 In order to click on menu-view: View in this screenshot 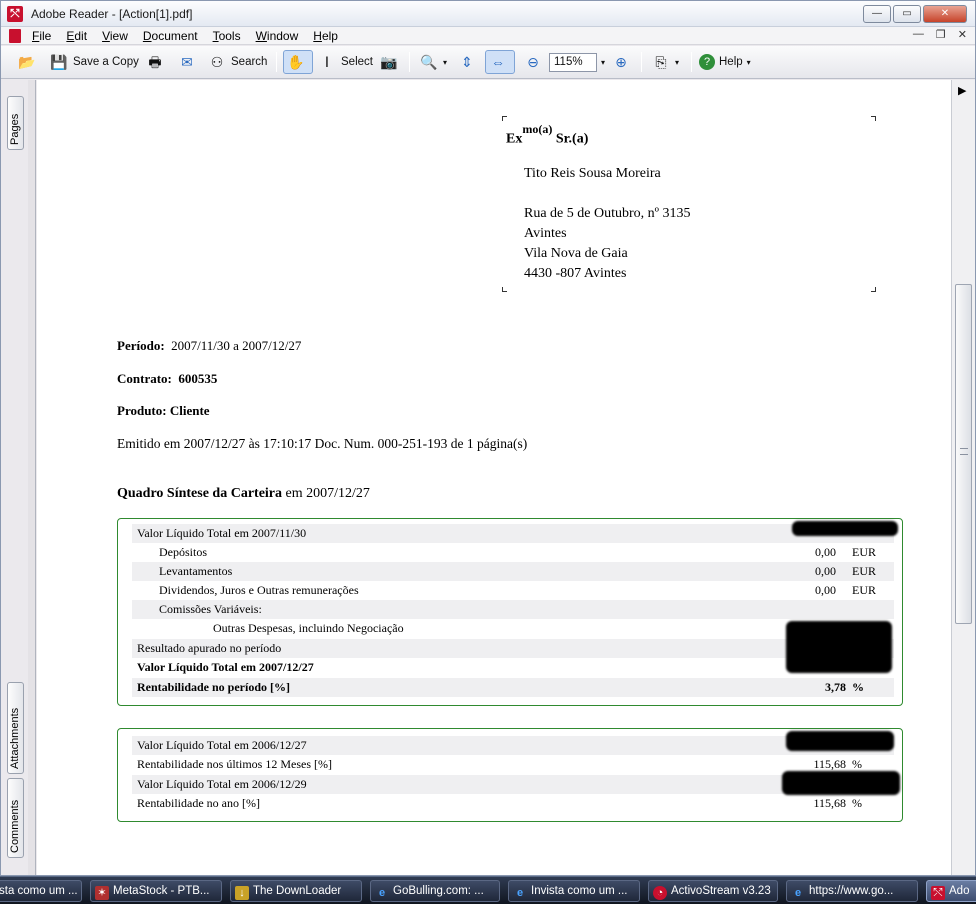, I will do `click(115, 36)`.